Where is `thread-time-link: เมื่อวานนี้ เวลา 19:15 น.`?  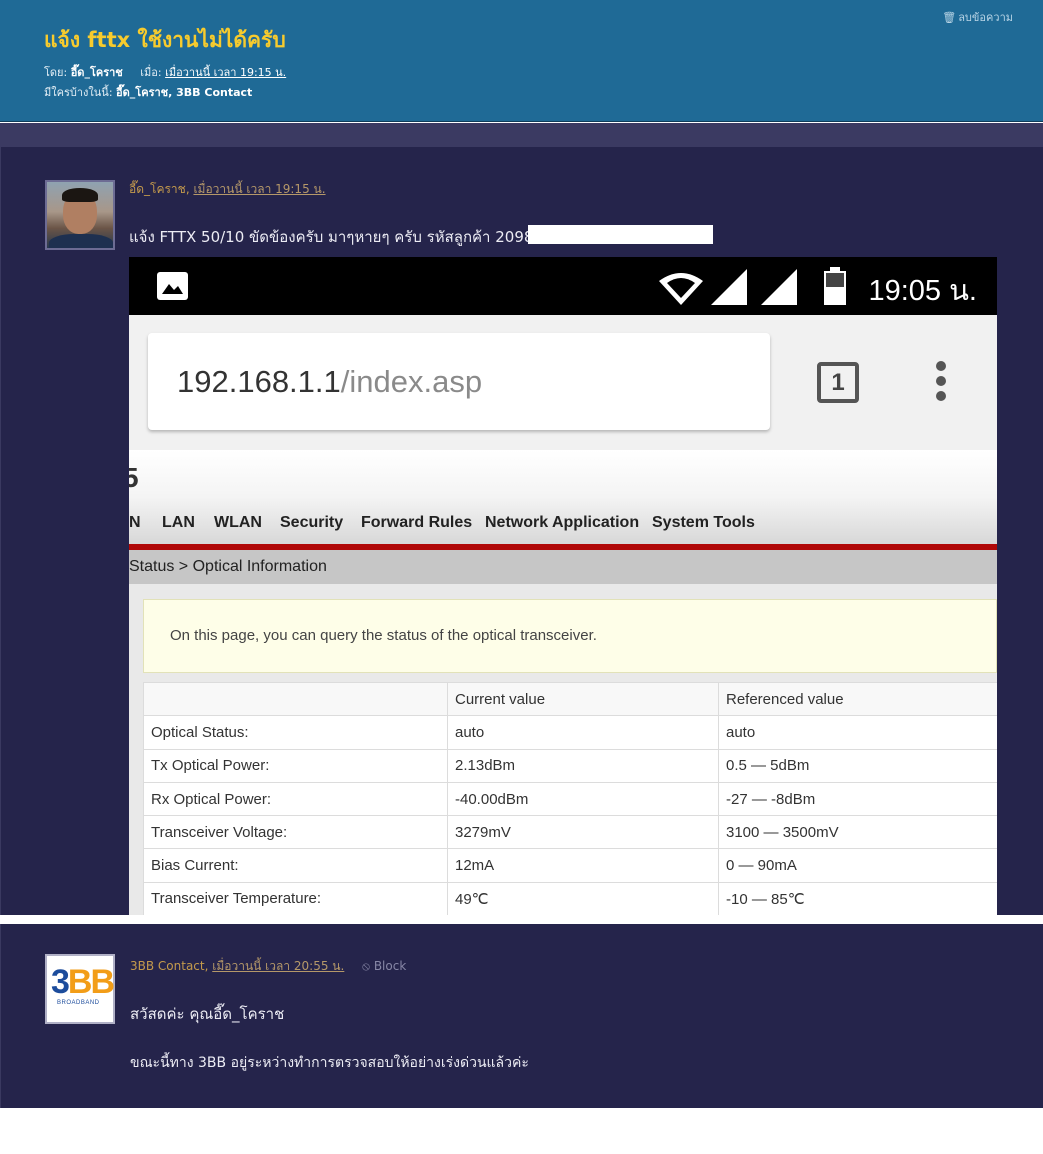
thread-time-link: เมื่อวานนี้ เวลา 19:15 น. is located at coordinates (225, 72).